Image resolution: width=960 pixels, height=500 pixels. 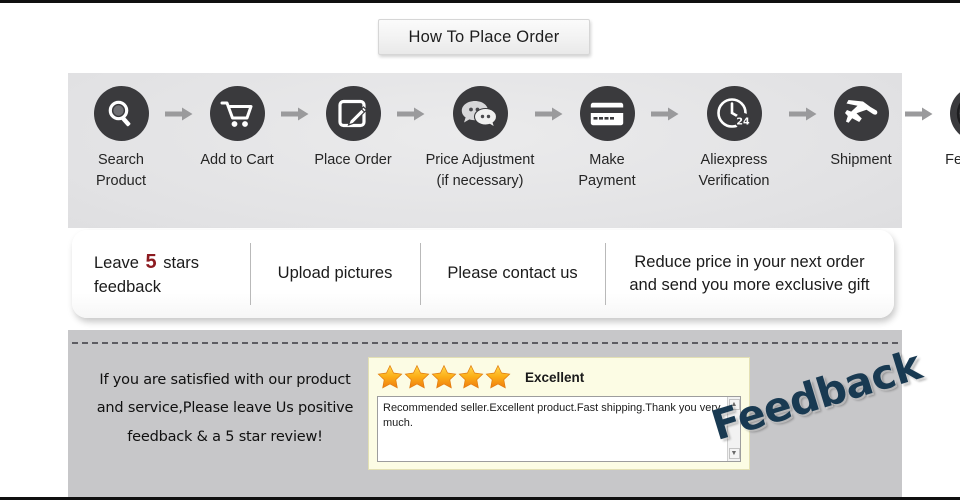 I want to click on satisfaction-line1: If you are satisfied with our product, so click(x=225, y=380).